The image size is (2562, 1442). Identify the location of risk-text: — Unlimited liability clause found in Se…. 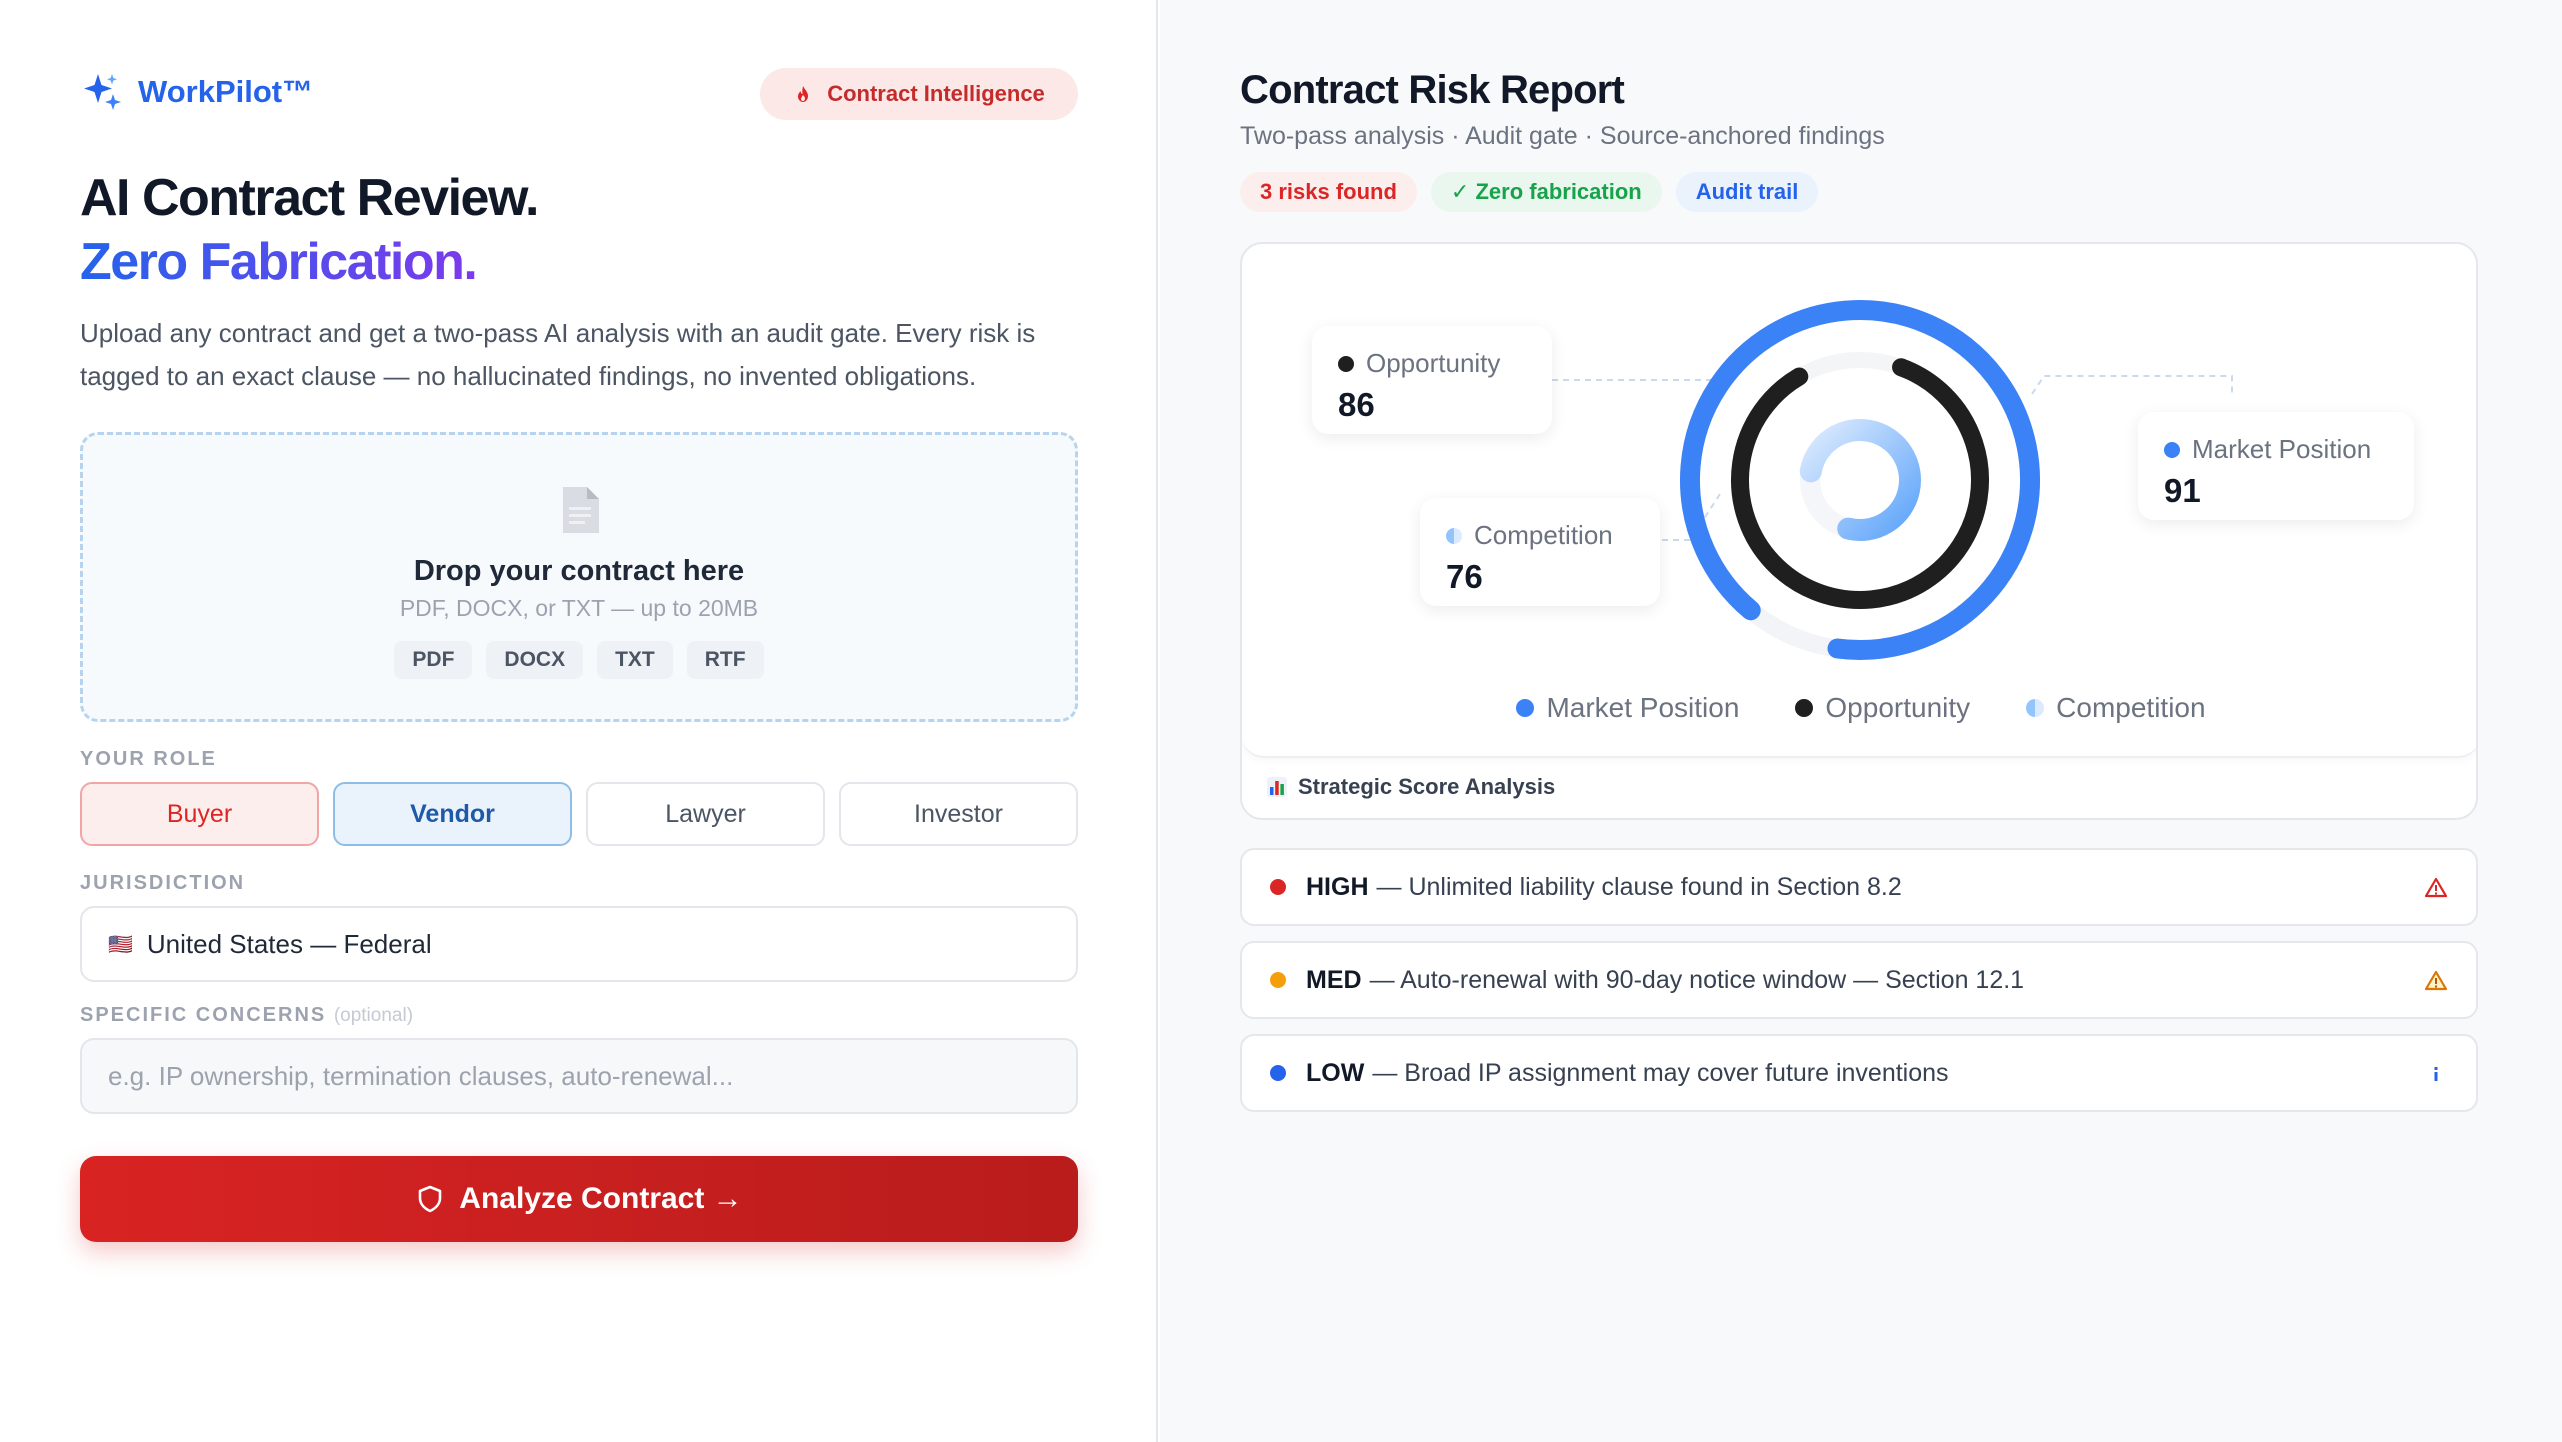
(1639, 886).